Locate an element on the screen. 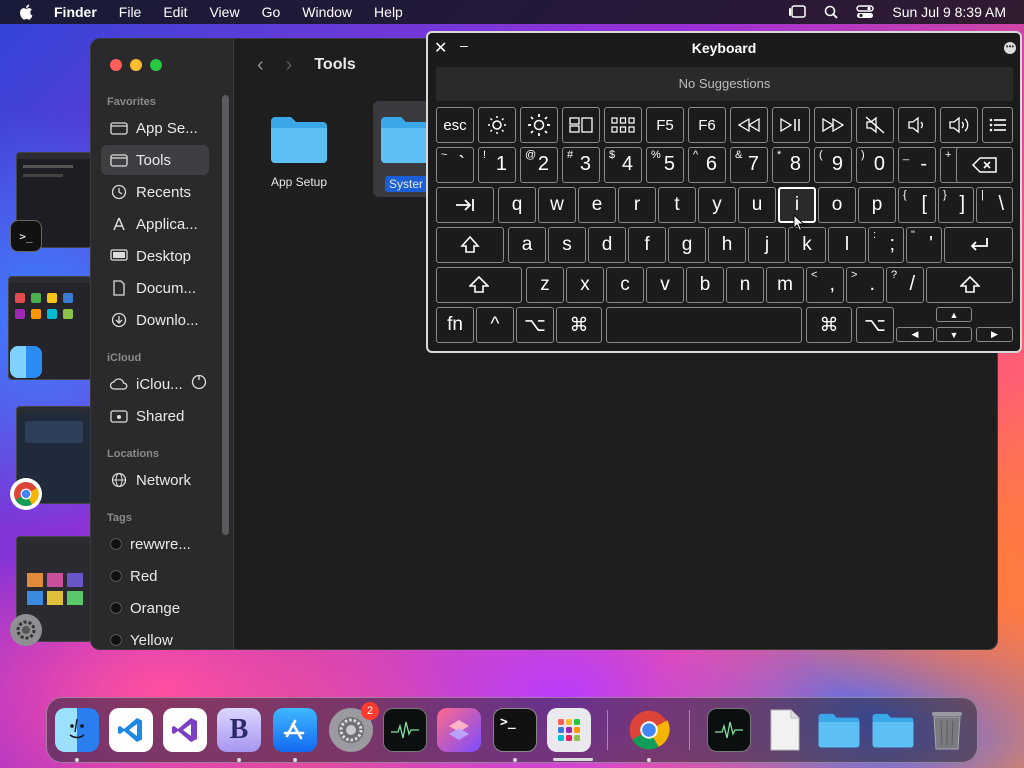 This screenshot has width=1024, height=768. key-command-left: ⌘ is located at coordinates (579, 325).